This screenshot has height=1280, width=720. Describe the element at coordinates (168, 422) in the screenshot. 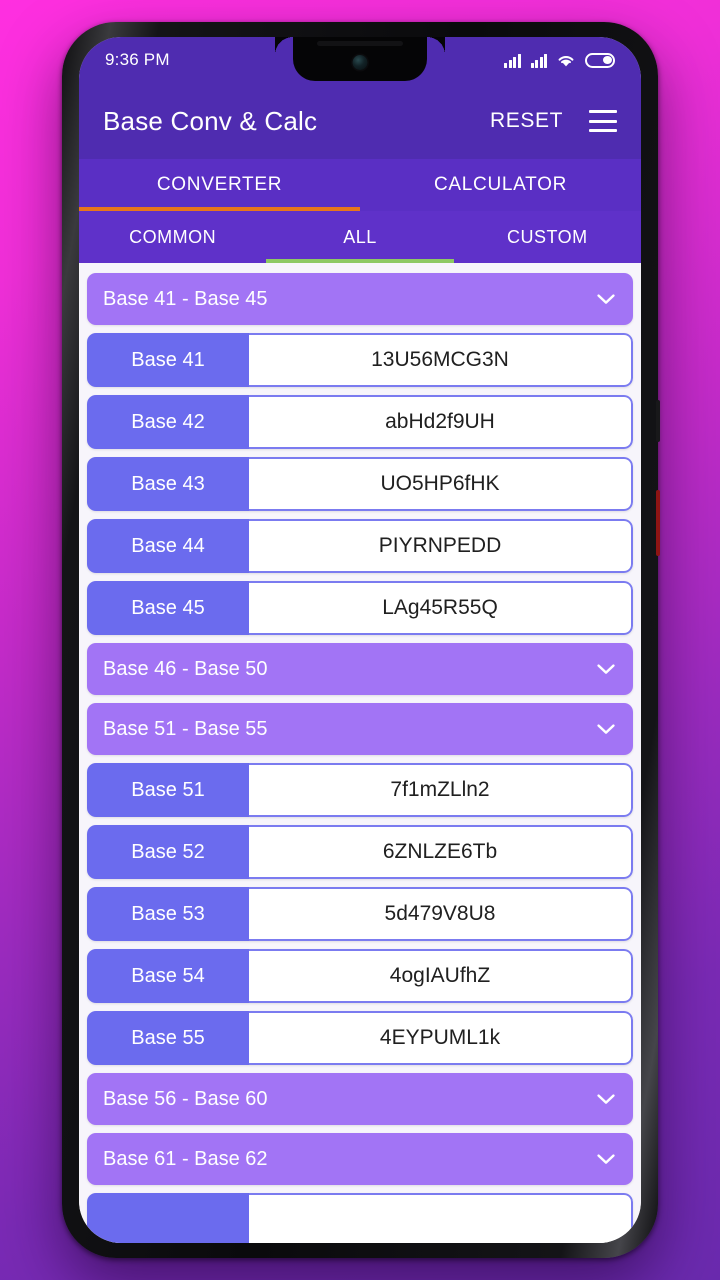

I see `base-row-label: Base 42` at that location.